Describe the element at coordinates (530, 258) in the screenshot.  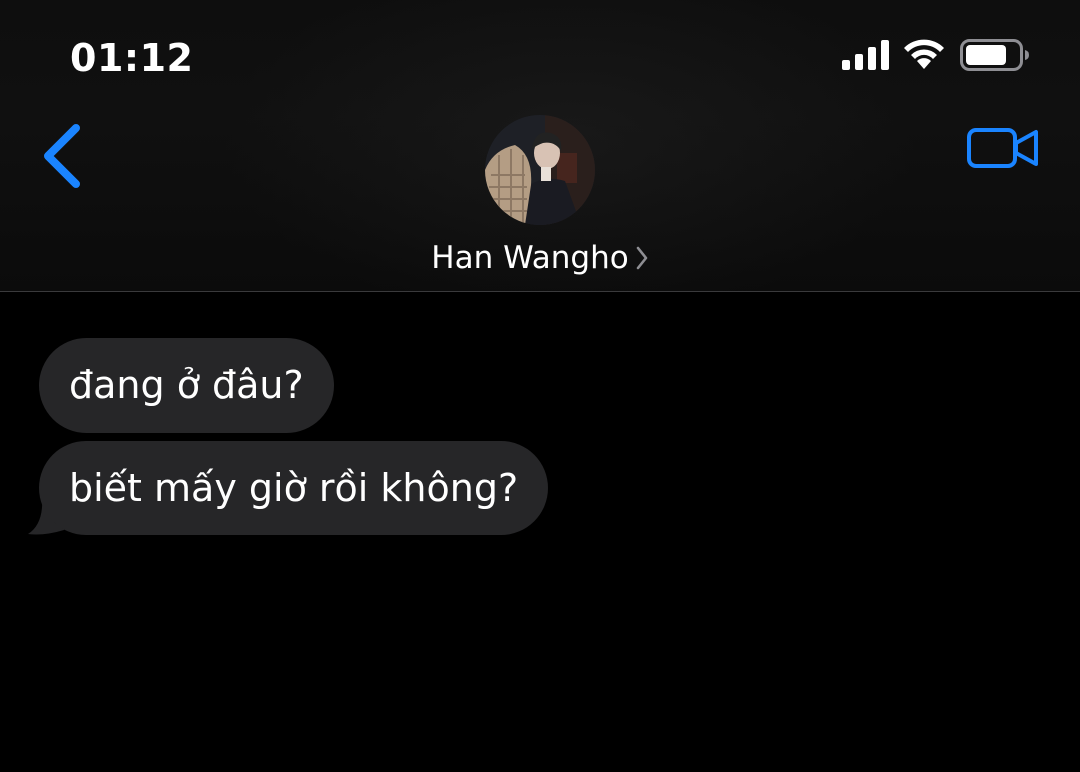
I see `contact-name: Han Wangho` at that location.